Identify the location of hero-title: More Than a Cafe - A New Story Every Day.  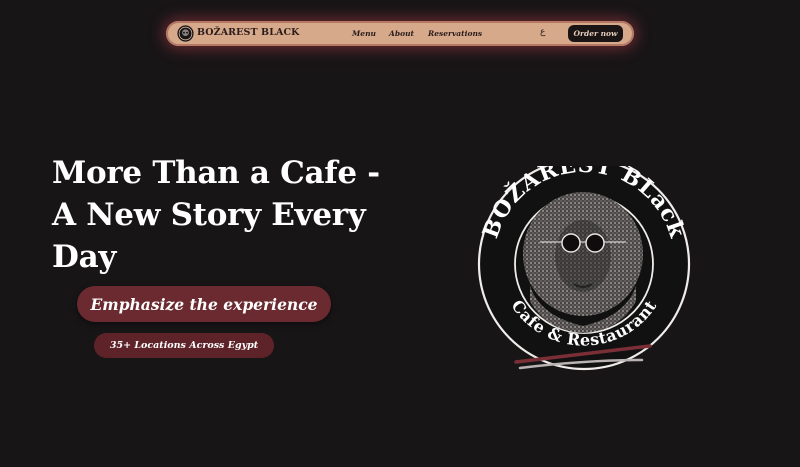
(232, 215).